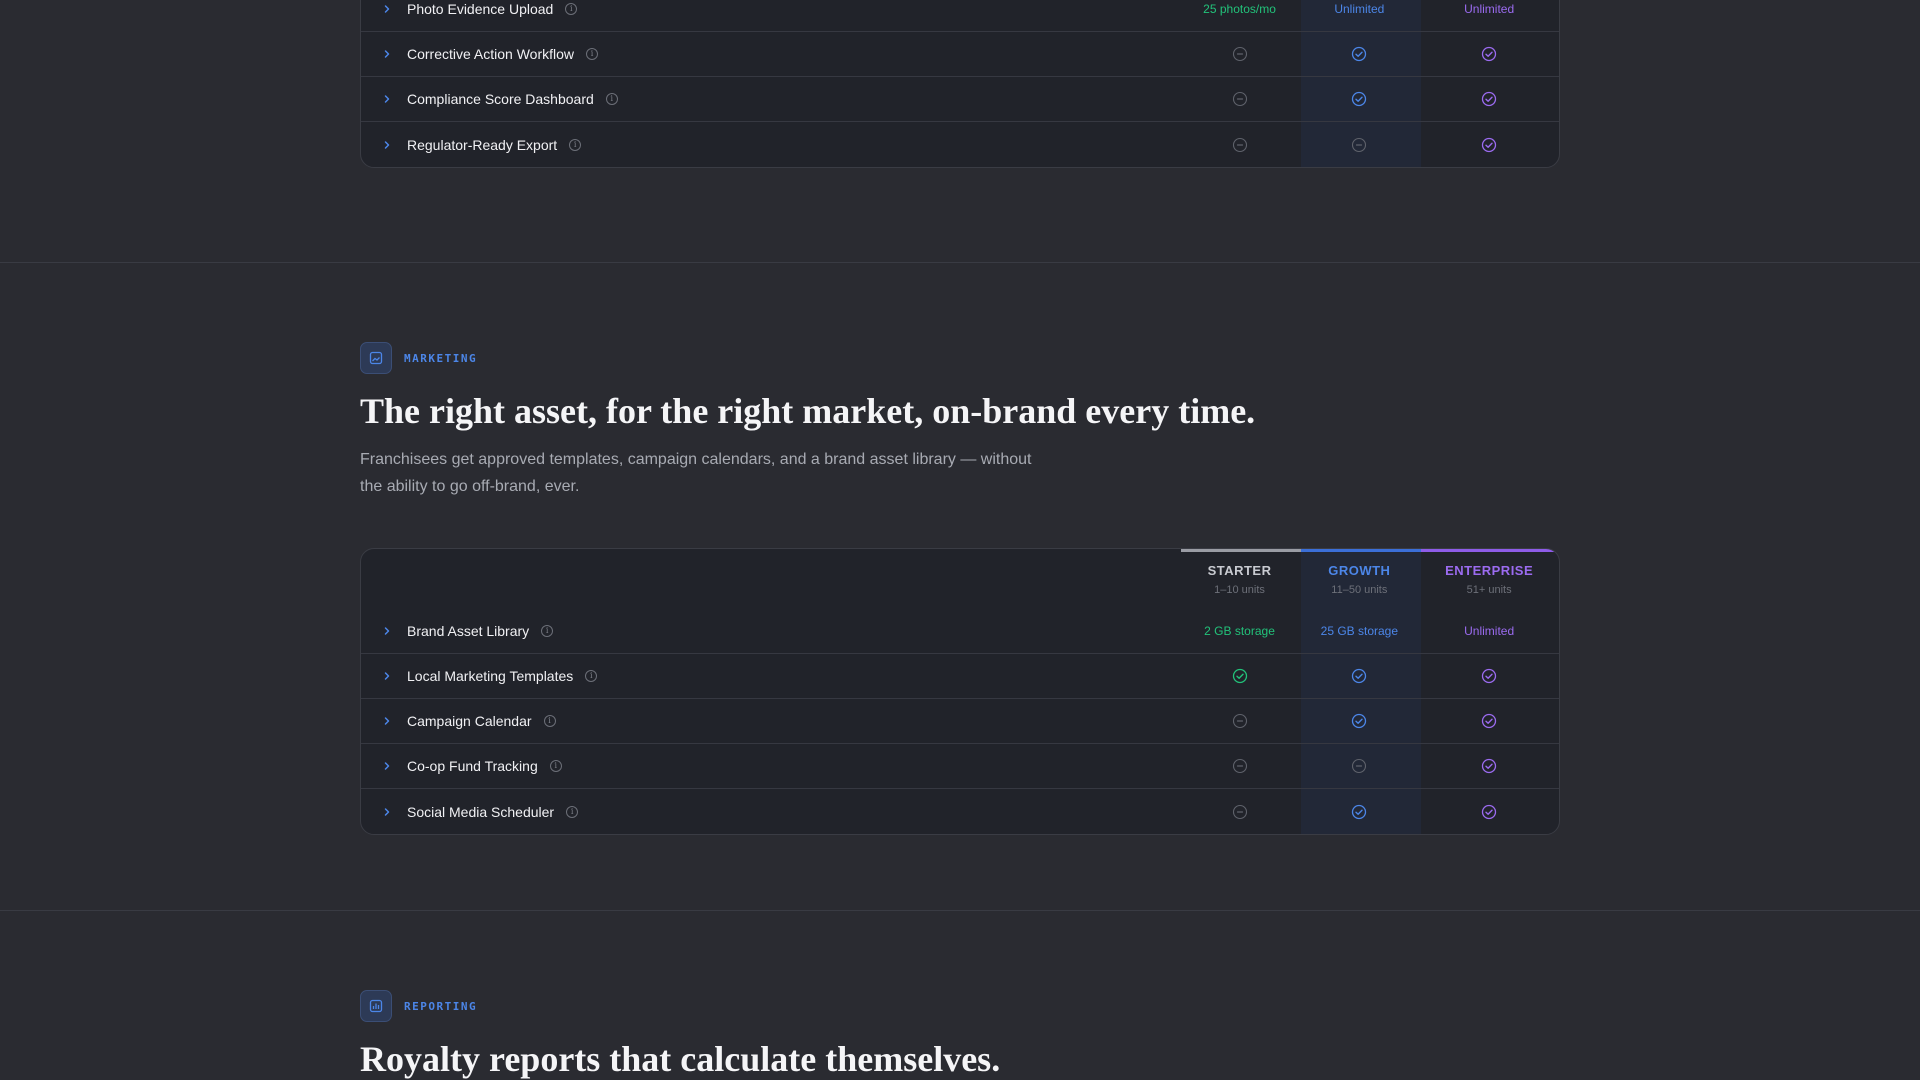 This screenshot has width=1920, height=1080. What do you see at coordinates (480, 9) in the screenshot?
I see `feature-label: Photo Evidence Upload` at bounding box center [480, 9].